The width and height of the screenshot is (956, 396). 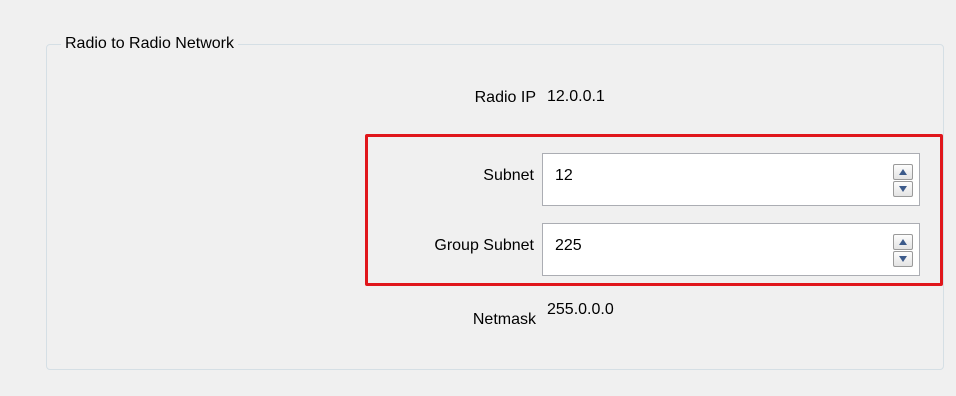 I want to click on netmask-label: Netmask, so click(x=504, y=319).